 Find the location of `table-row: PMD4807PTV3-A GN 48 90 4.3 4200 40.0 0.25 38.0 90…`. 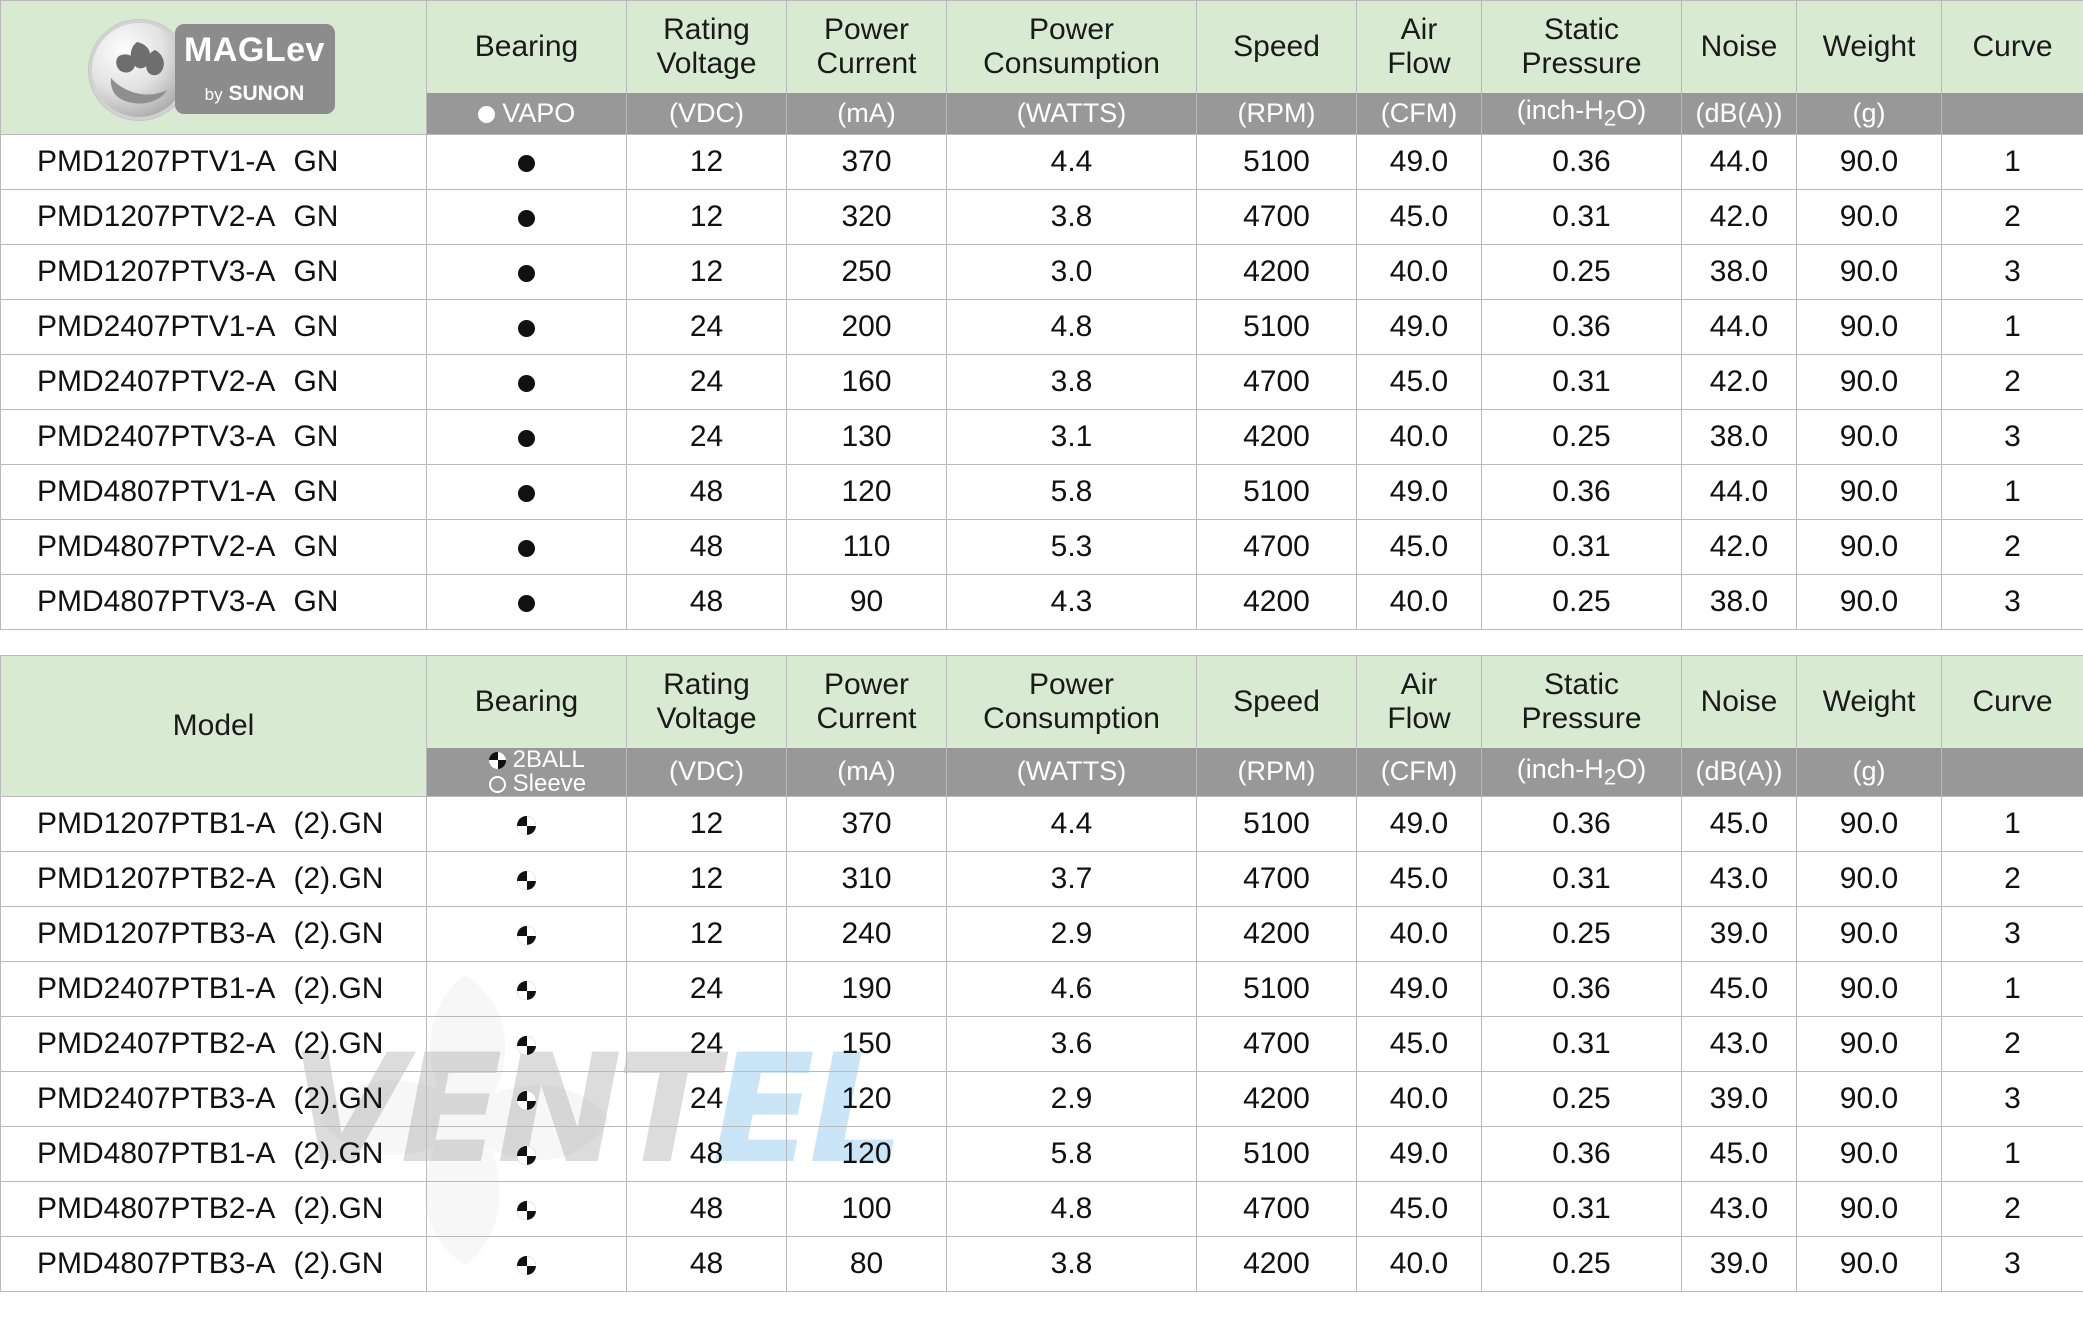

table-row: PMD4807PTV3-A GN 48 90 4.3 4200 40.0 0.25 38.0 90… is located at coordinates (1041, 602).